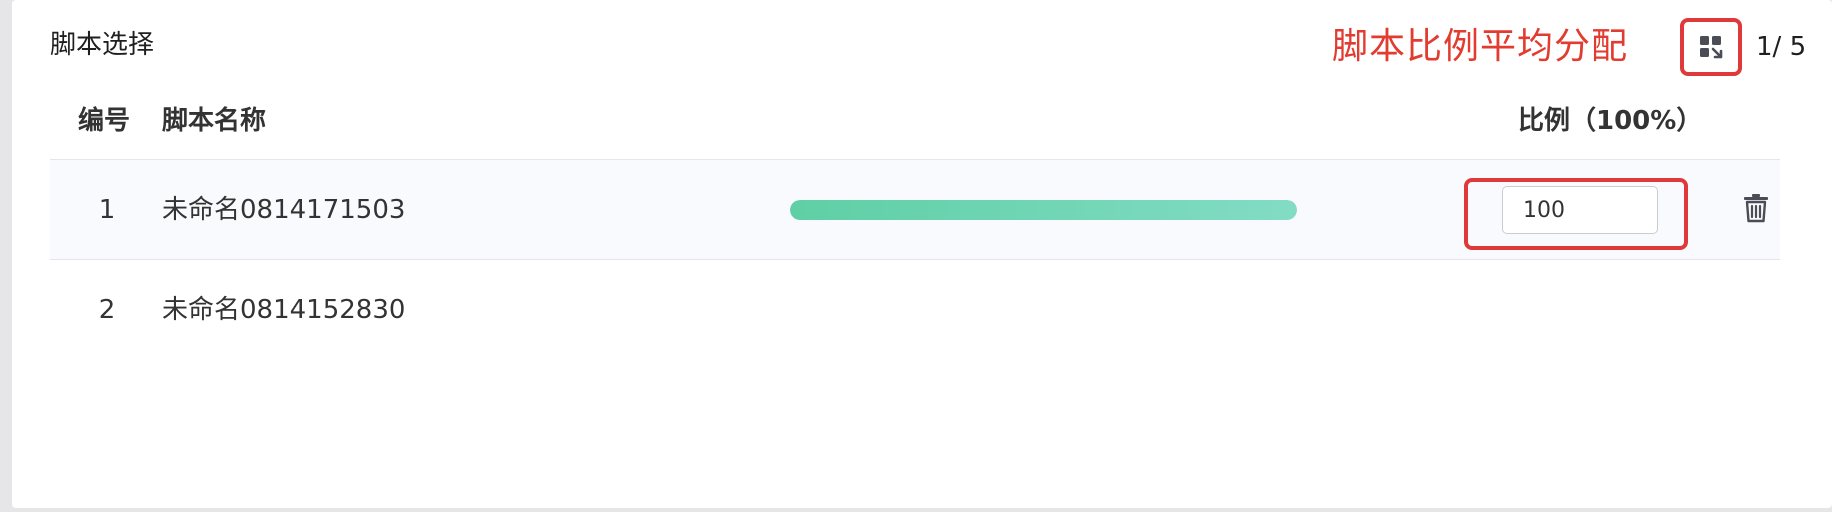 This screenshot has height=512, width=1832. What do you see at coordinates (1580, 210) in the screenshot?
I see `ratio-input` at bounding box center [1580, 210].